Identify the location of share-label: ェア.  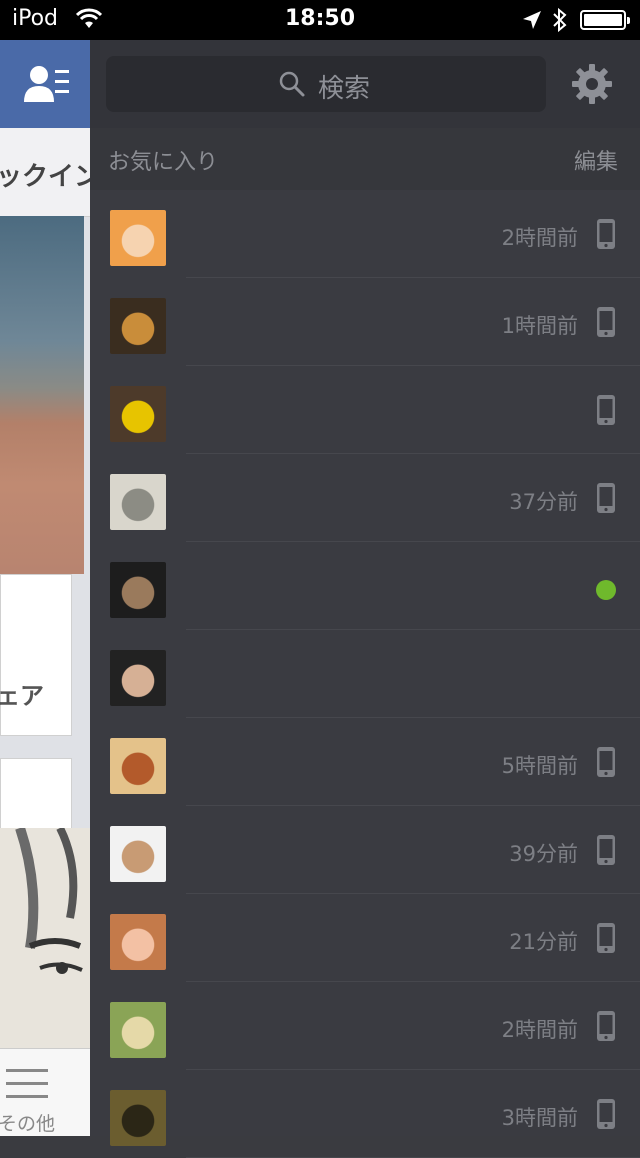
(22, 693).